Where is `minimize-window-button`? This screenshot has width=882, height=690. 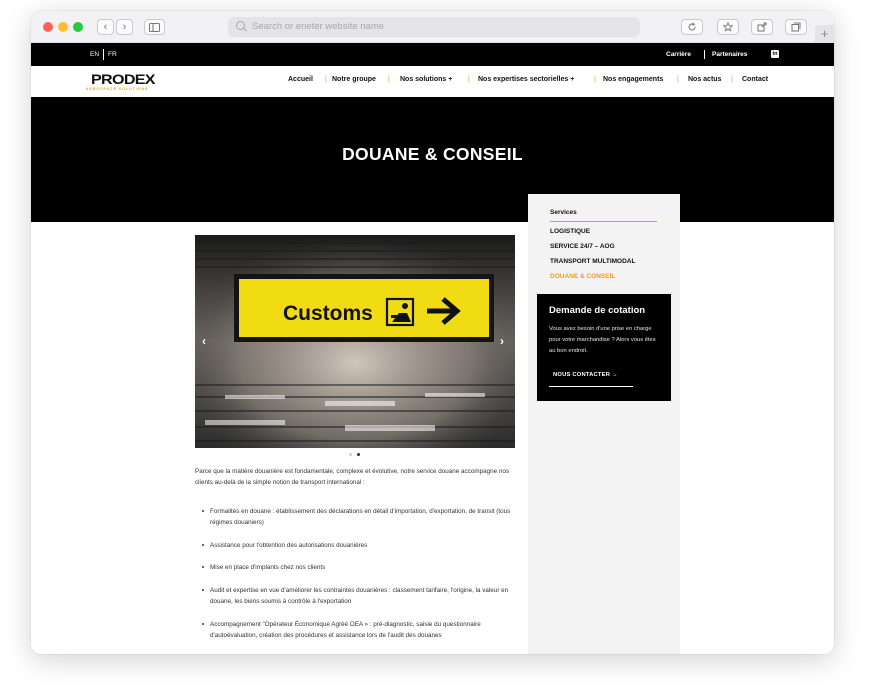
minimize-window-button is located at coordinates (63, 27).